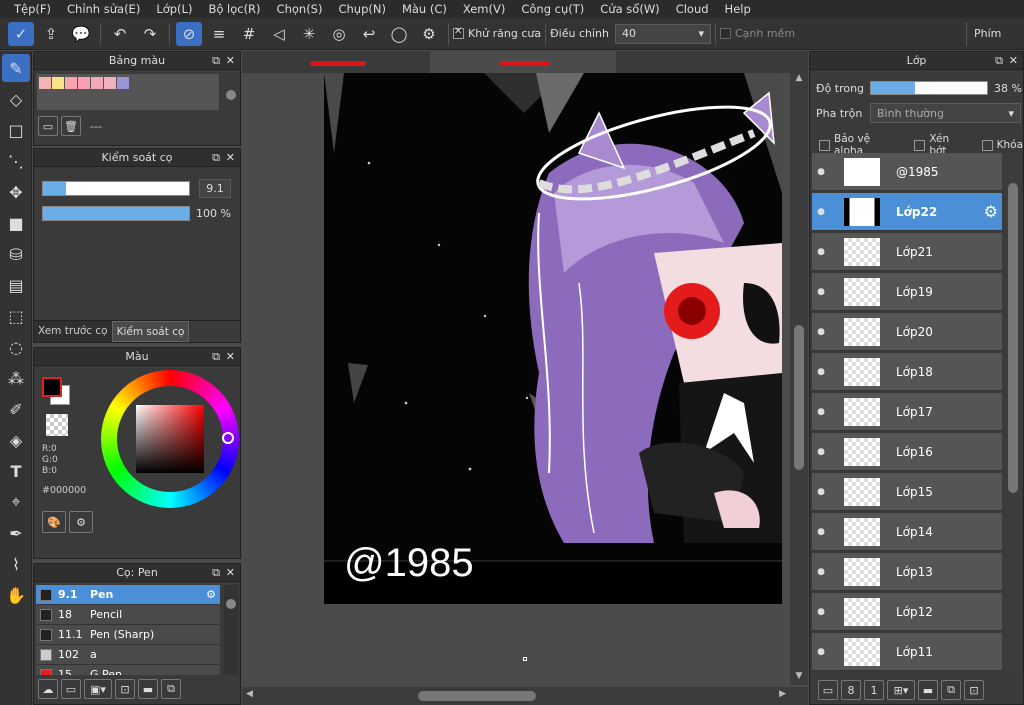 Image resolution: width=1024 pixels, height=705 pixels. Describe the element at coordinates (1013, 413) in the screenshot. I see `layer-scrollbar` at that location.